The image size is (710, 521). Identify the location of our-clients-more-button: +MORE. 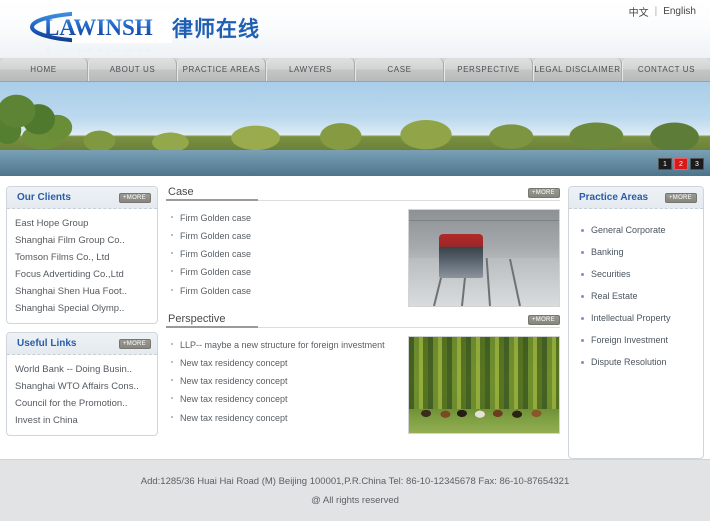
(134, 197).